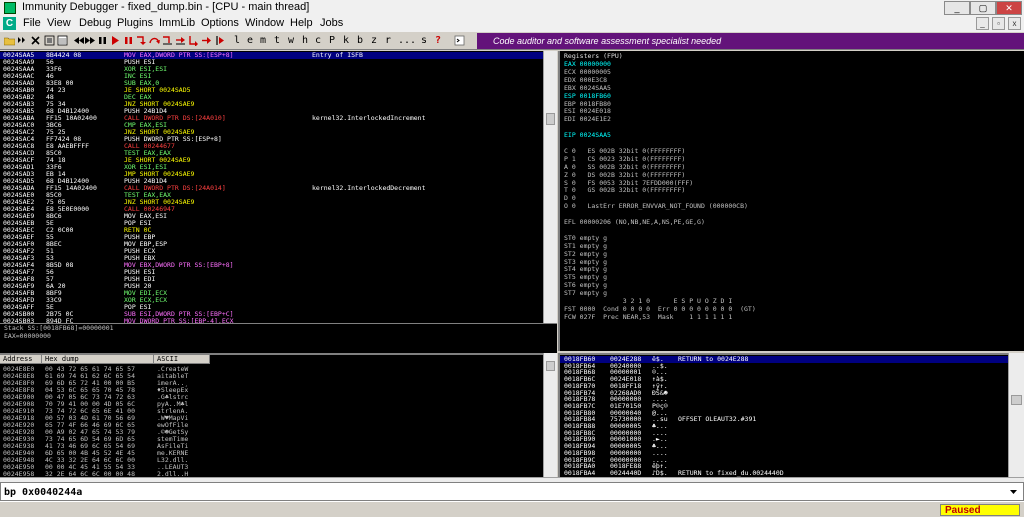 This screenshot has width=1024, height=517. What do you see at coordinates (141, 40) in the screenshot?
I see `step-into-icon` at bounding box center [141, 40].